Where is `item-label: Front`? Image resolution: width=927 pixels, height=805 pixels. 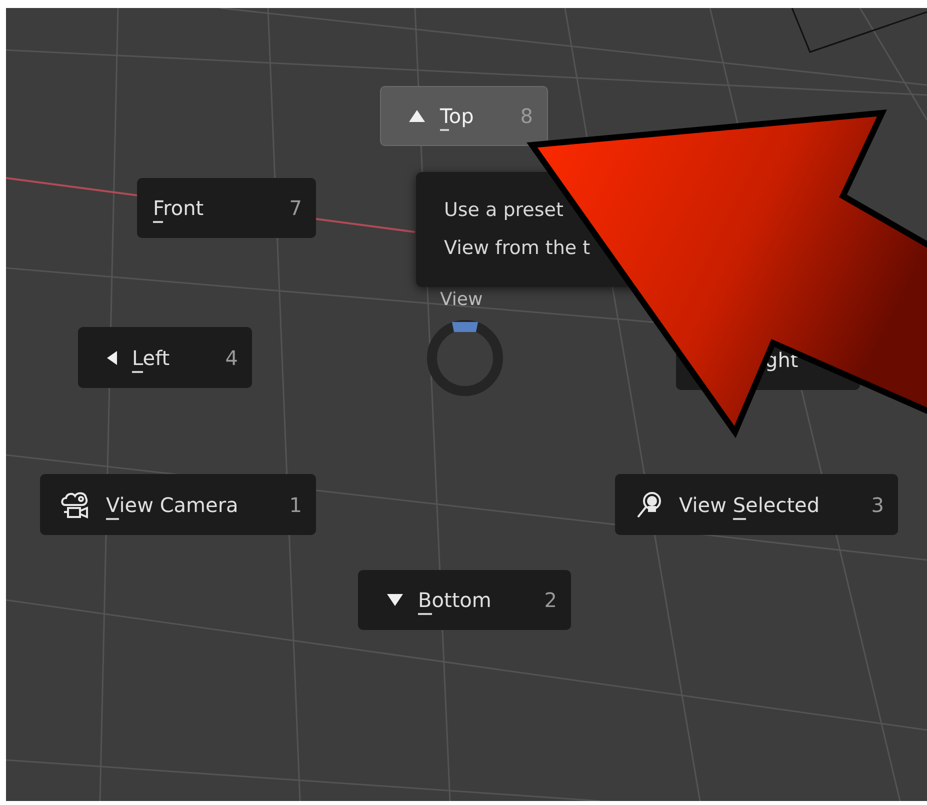 item-label: Front is located at coordinates (178, 208).